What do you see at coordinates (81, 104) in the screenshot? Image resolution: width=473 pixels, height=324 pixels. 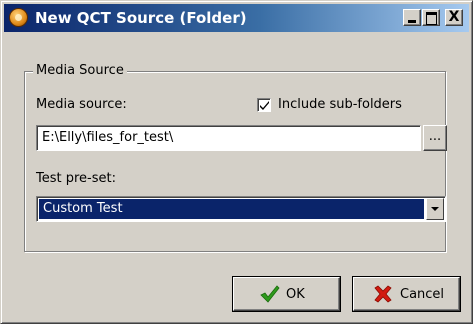 I see `media-source-label: Media source:` at bounding box center [81, 104].